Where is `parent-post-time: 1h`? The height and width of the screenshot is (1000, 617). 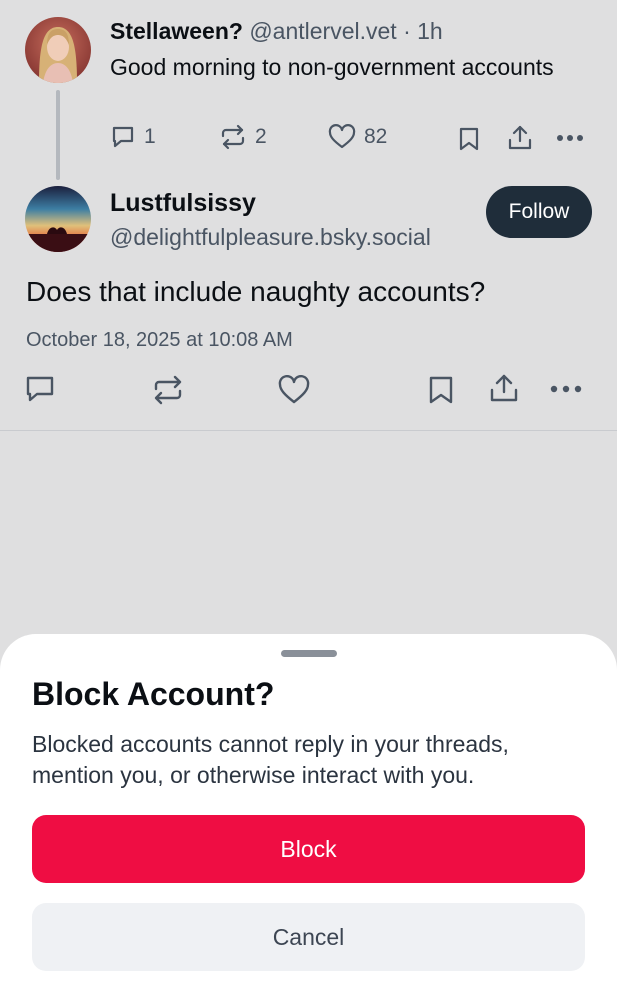 parent-post-time: 1h is located at coordinates (430, 31).